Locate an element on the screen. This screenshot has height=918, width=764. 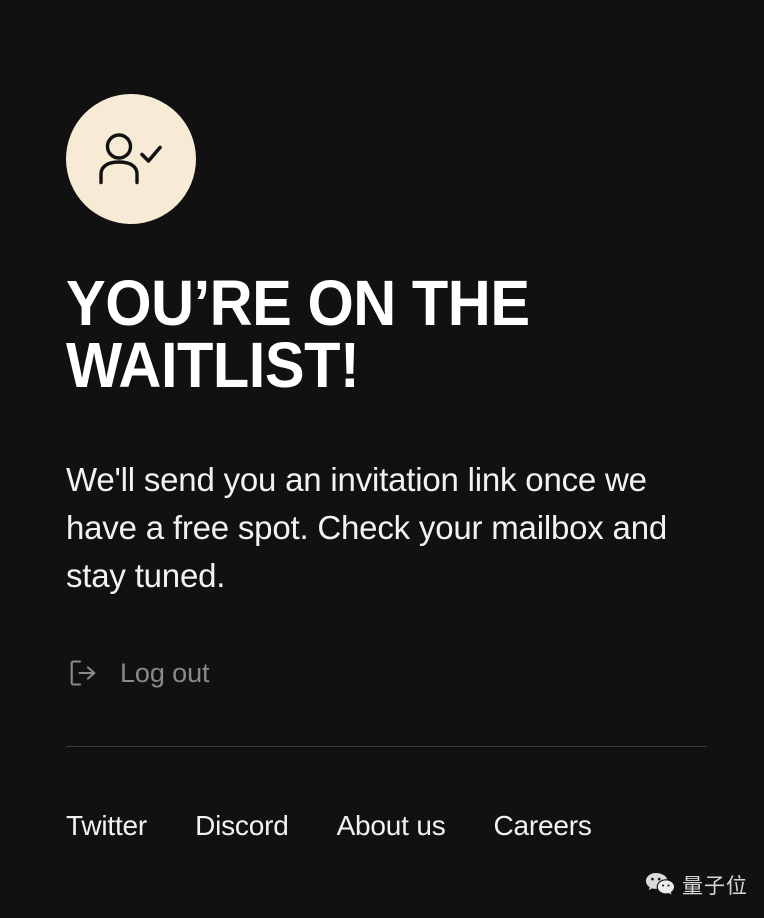
logout-button: Log out is located at coordinates (137, 673).